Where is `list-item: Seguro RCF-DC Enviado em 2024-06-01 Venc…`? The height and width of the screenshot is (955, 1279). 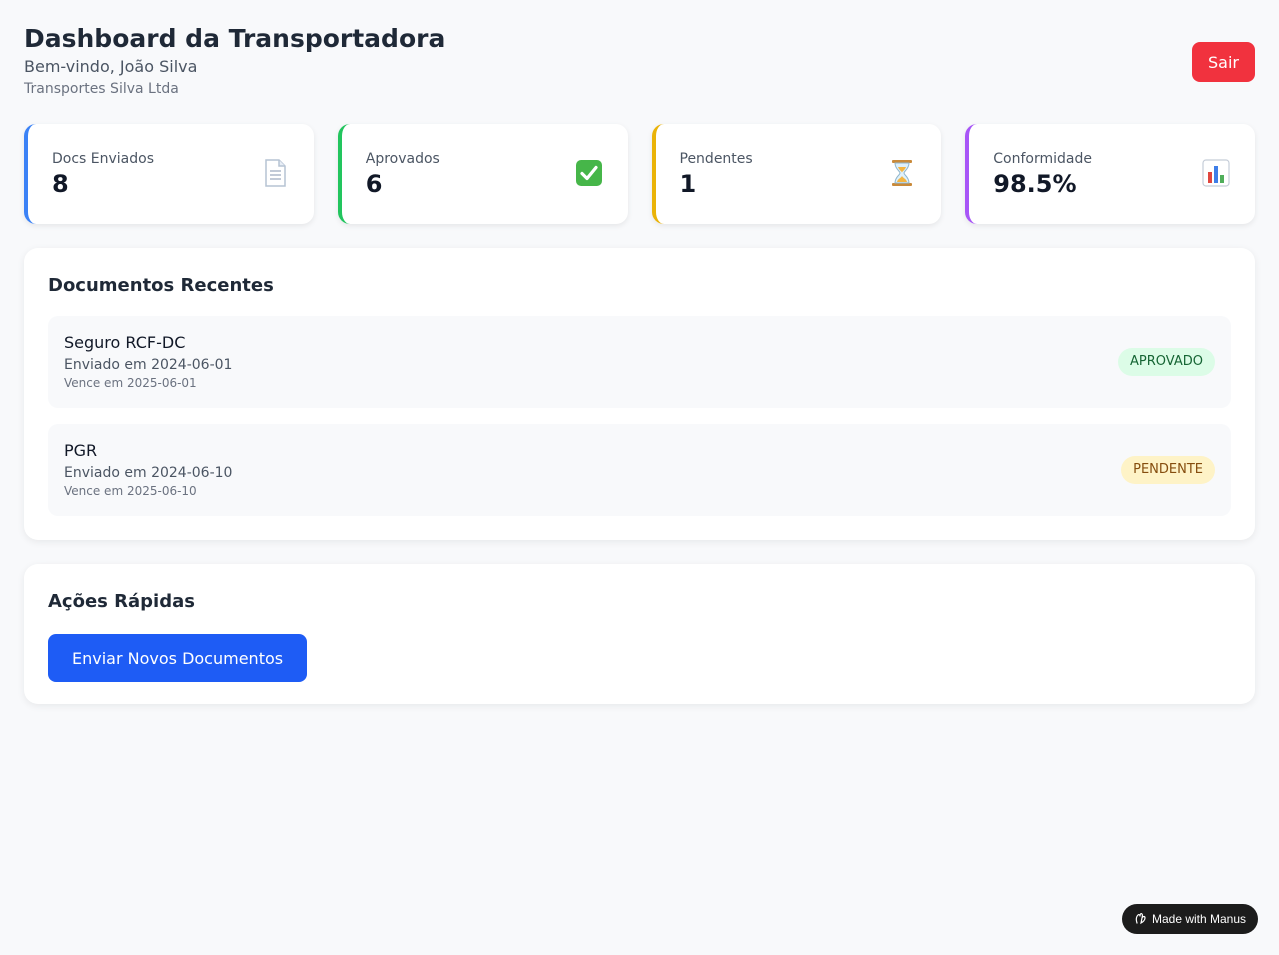 list-item: Seguro RCF-DC Enviado em 2024-06-01 Venc… is located at coordinates (639, 362).